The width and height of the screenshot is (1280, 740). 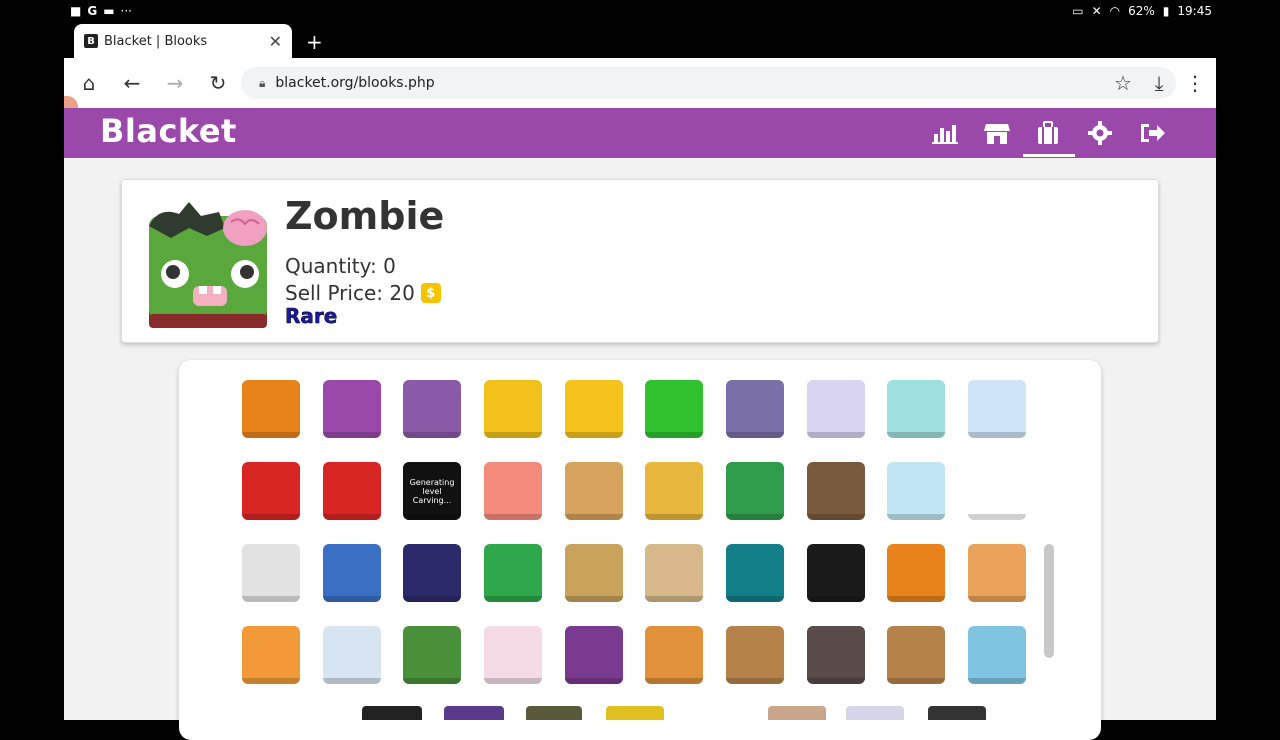 I want to click on blook-werewolf, so click(x=836, y=655).